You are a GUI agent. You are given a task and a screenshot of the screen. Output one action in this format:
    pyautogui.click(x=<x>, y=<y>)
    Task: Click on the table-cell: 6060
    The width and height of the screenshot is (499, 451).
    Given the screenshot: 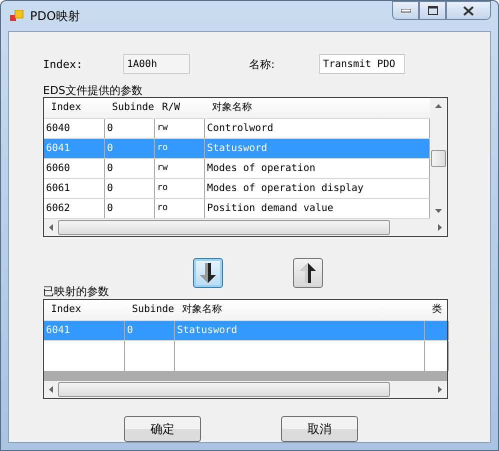 What is the action you would take?
    pyautogui.click(x=74, y=168)
    